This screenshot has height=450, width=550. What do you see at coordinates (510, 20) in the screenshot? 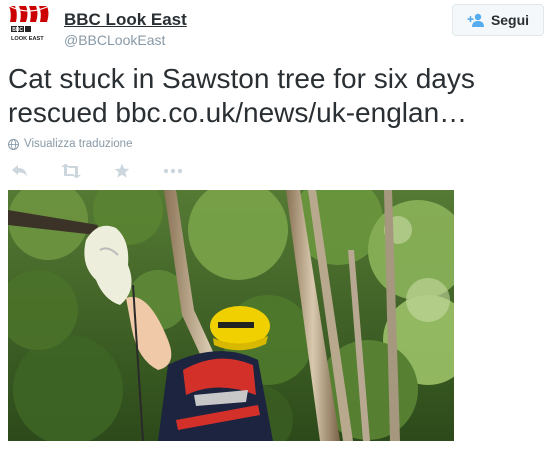
I see `follow-button-label: Segui` at bounding box center [510, 20].